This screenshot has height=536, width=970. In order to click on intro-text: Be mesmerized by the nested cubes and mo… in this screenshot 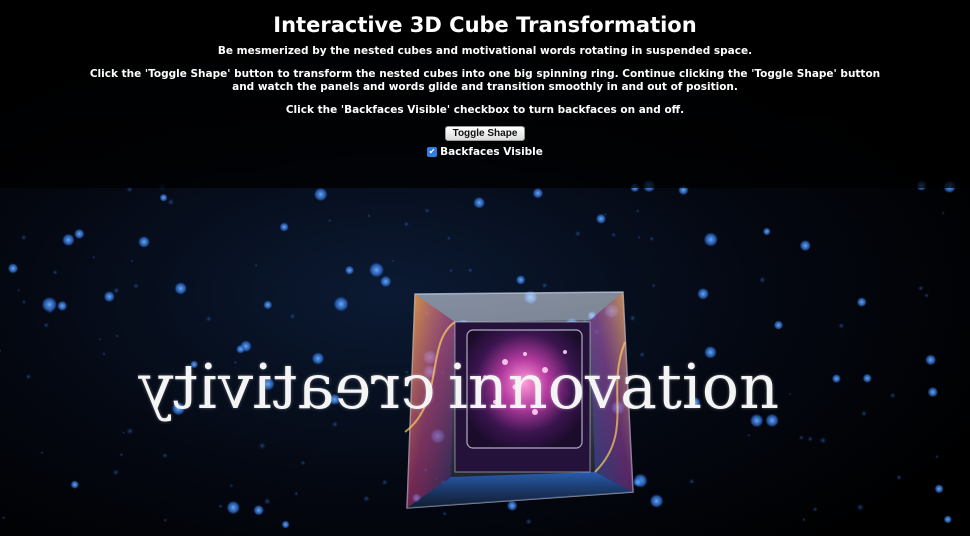, I will do `click(485, 51)`.